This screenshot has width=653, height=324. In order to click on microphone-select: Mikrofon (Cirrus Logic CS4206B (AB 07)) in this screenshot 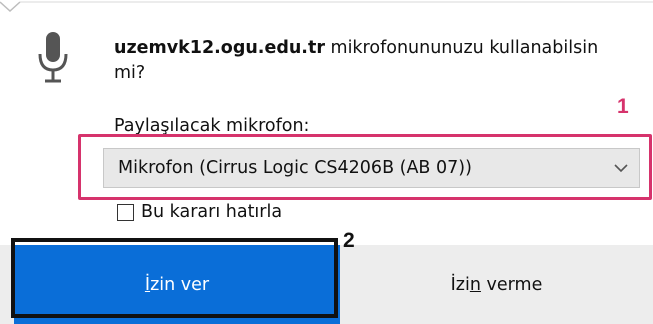, I will do `click(371, 168)`.